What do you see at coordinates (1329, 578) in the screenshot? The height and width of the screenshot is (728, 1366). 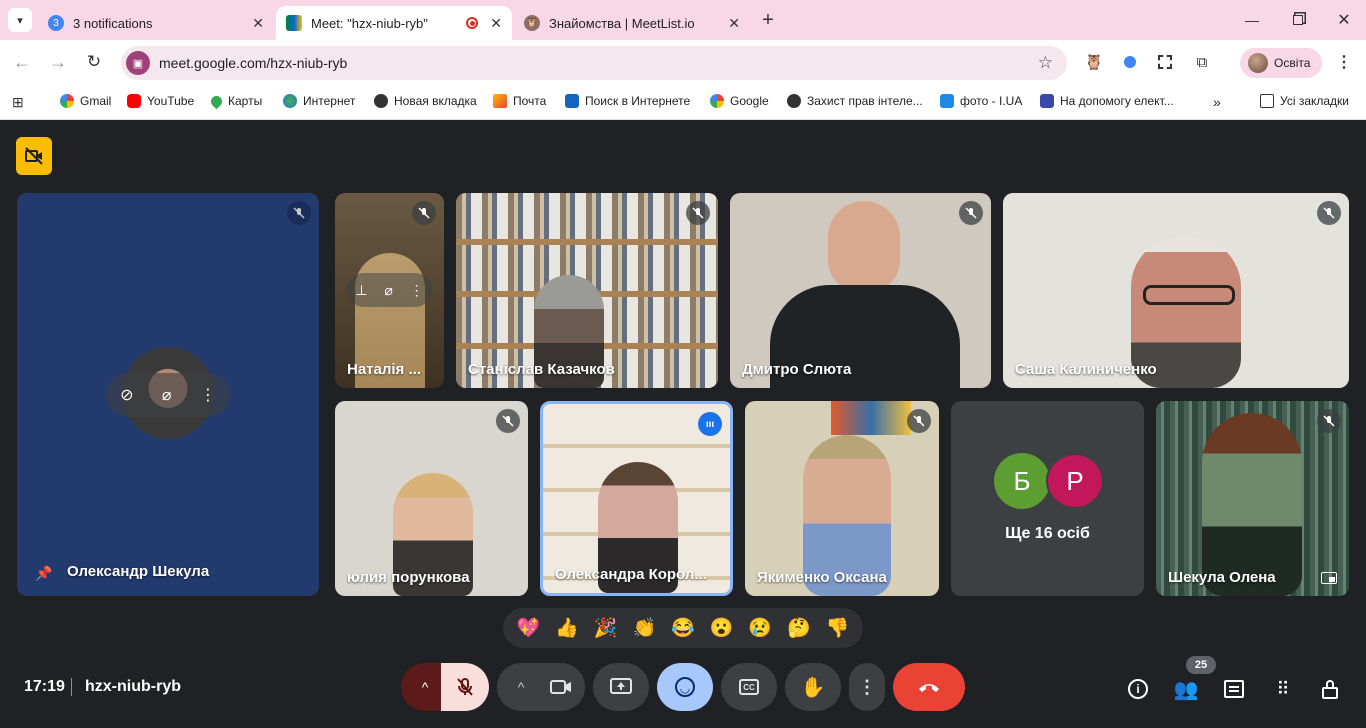 I see `picture-in-picture-icon` at bounding box center [1329, 578].